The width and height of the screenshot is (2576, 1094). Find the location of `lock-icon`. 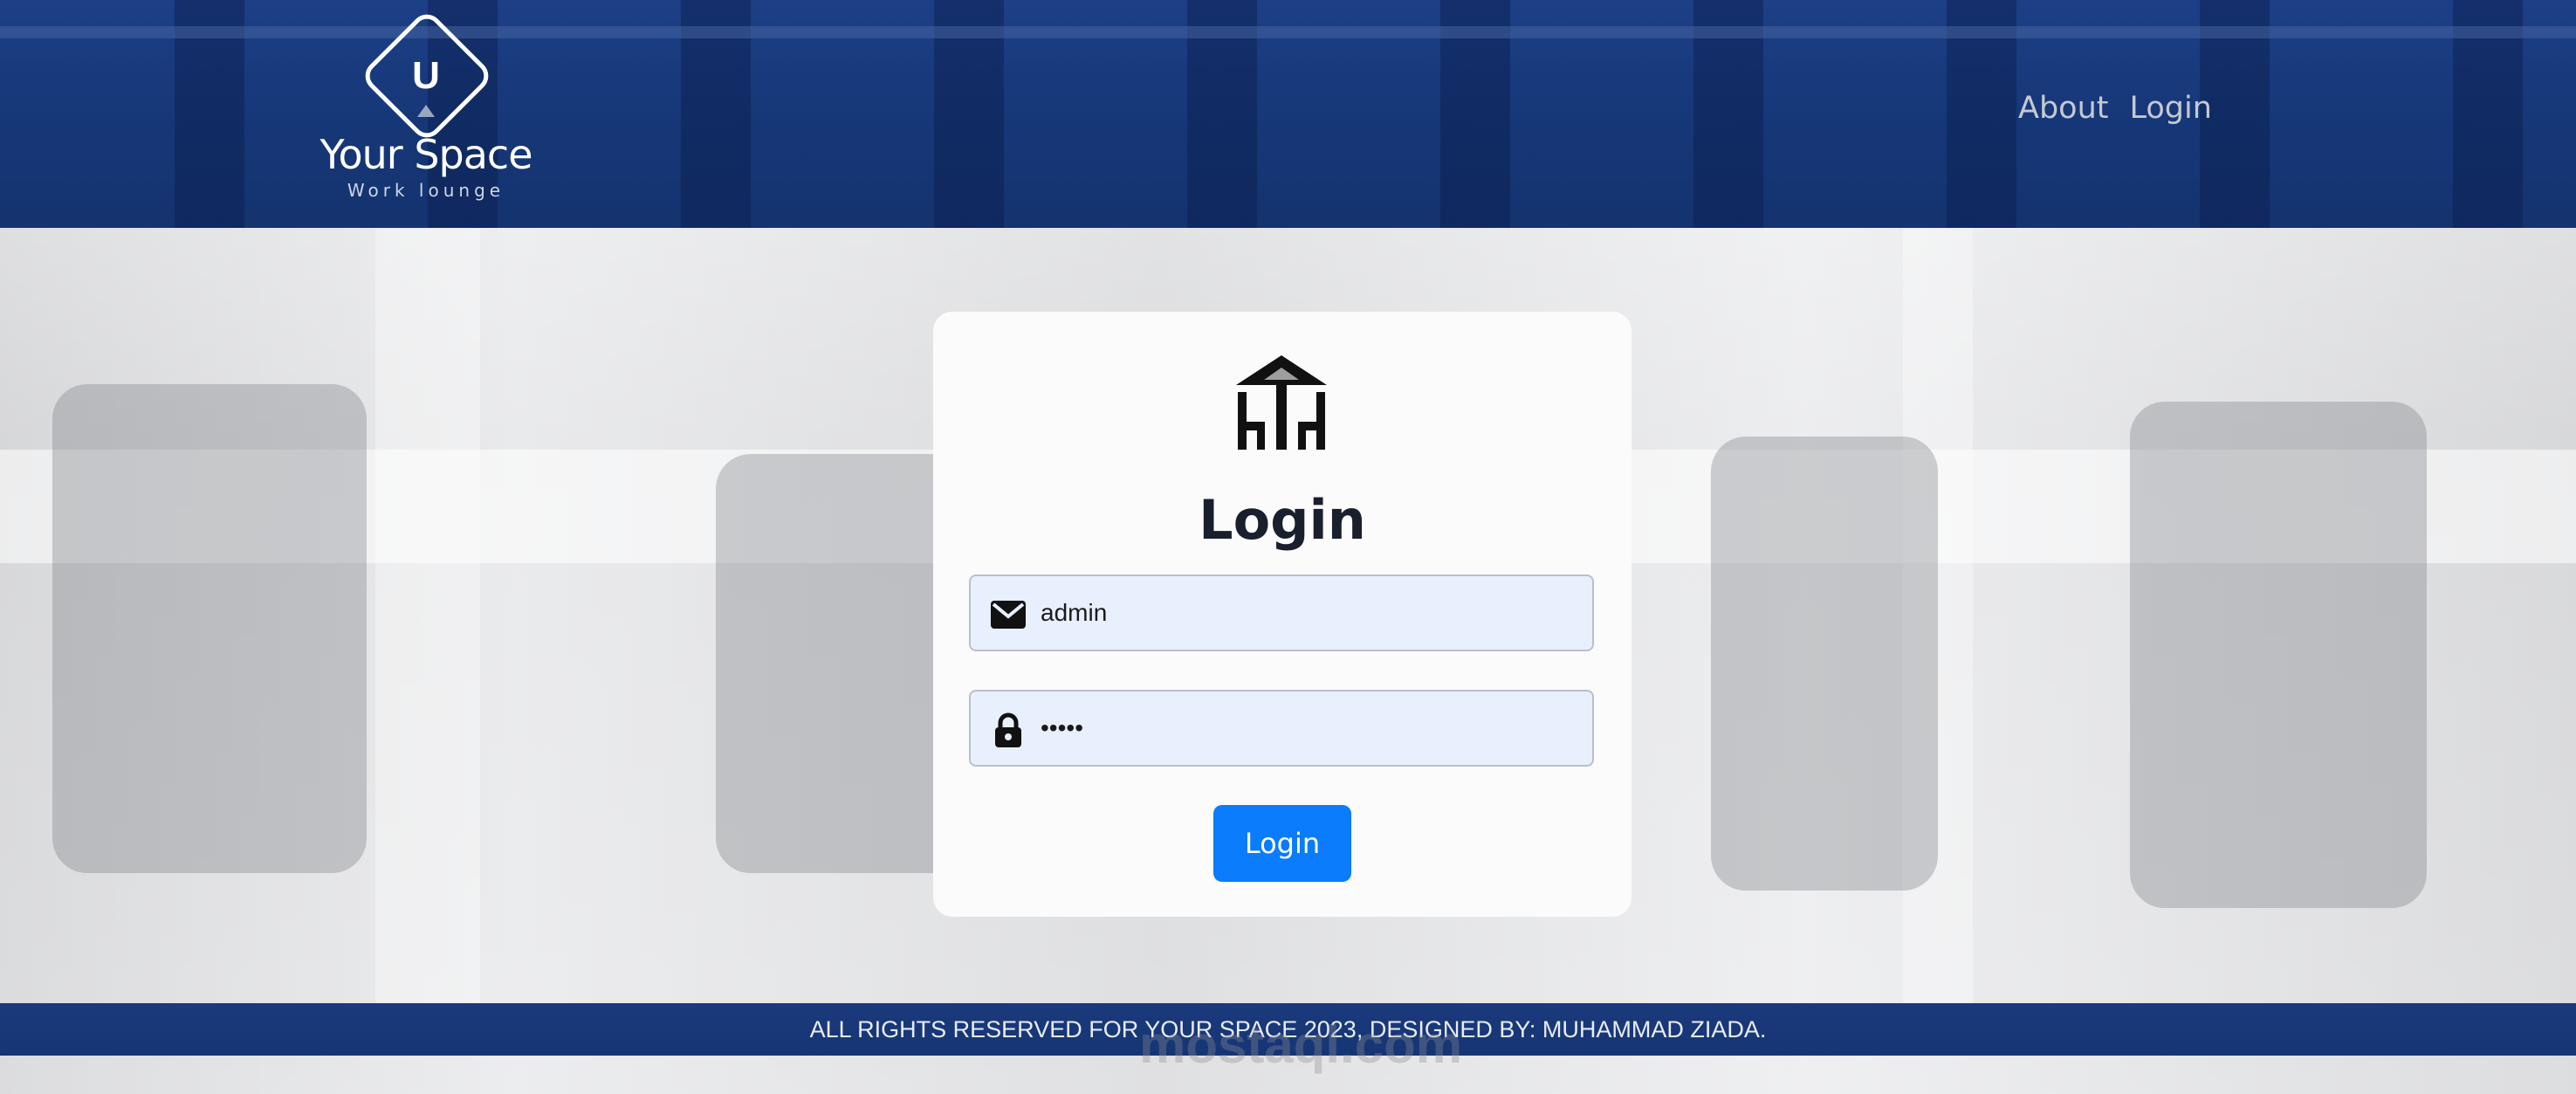

lock-icon is located at coordinates (1008, 729).